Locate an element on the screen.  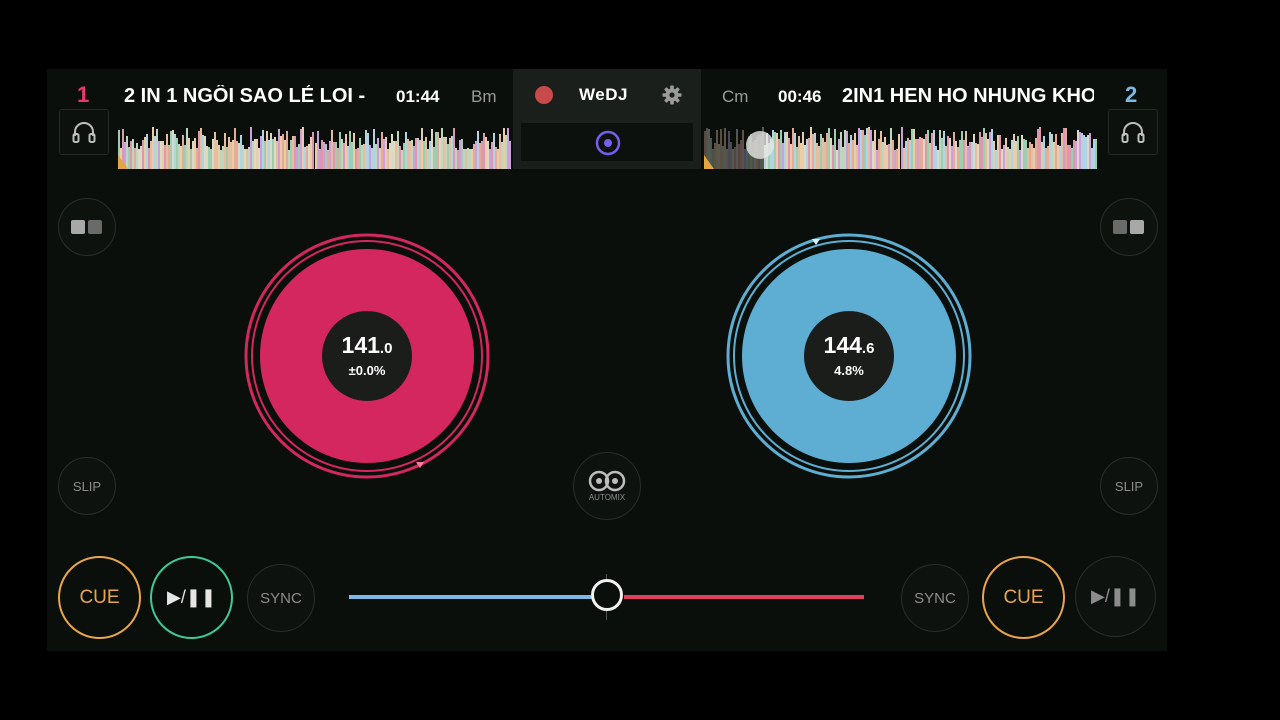
deck-2-slip-button: SLIP is located at coordinates (1129, 486).